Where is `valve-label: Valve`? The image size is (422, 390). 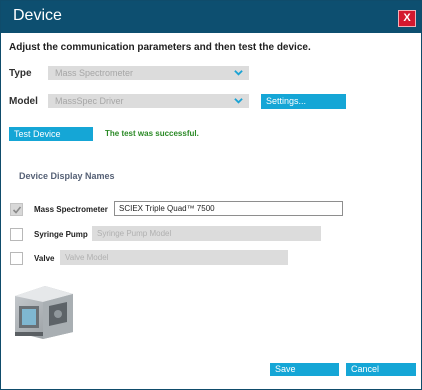 valve-label: Valve is located at coordinates (44, 258).